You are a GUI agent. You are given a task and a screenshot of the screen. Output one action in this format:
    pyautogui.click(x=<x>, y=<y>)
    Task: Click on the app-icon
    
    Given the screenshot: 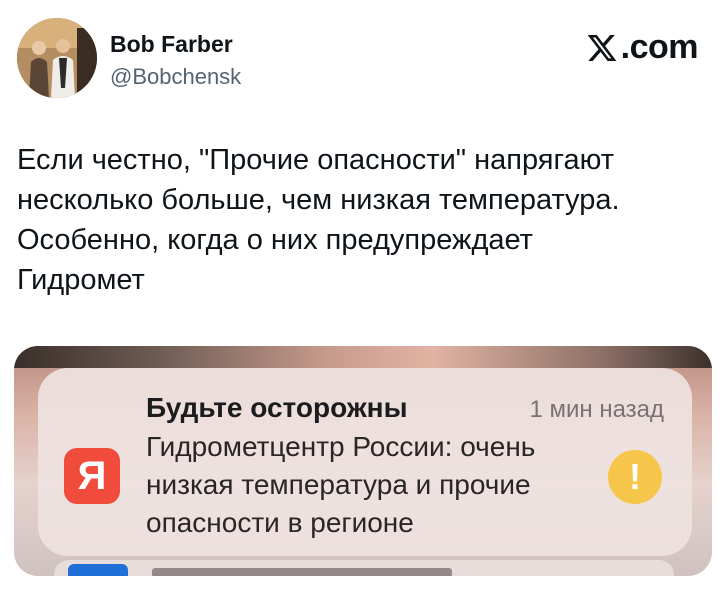 What is the action you would take?
    pyautogui.click(x=98, y=570)
    